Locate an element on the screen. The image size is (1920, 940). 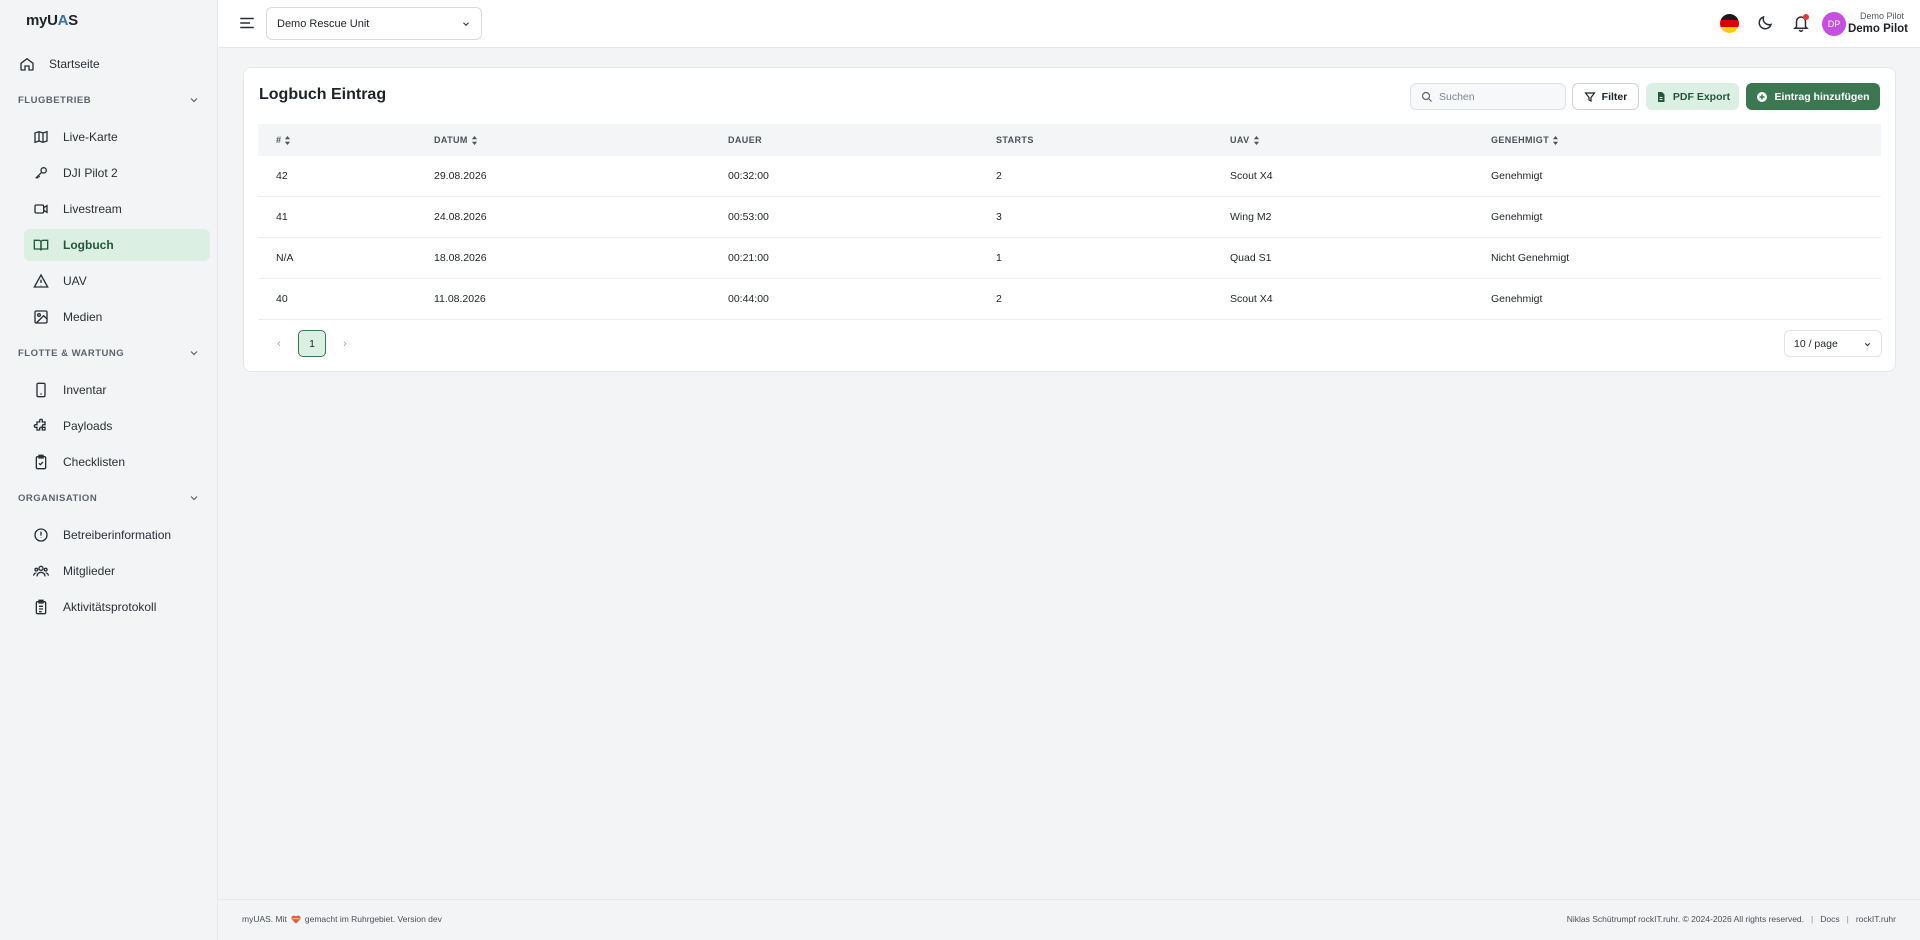
map-icon is located at coordinates (41, 137).